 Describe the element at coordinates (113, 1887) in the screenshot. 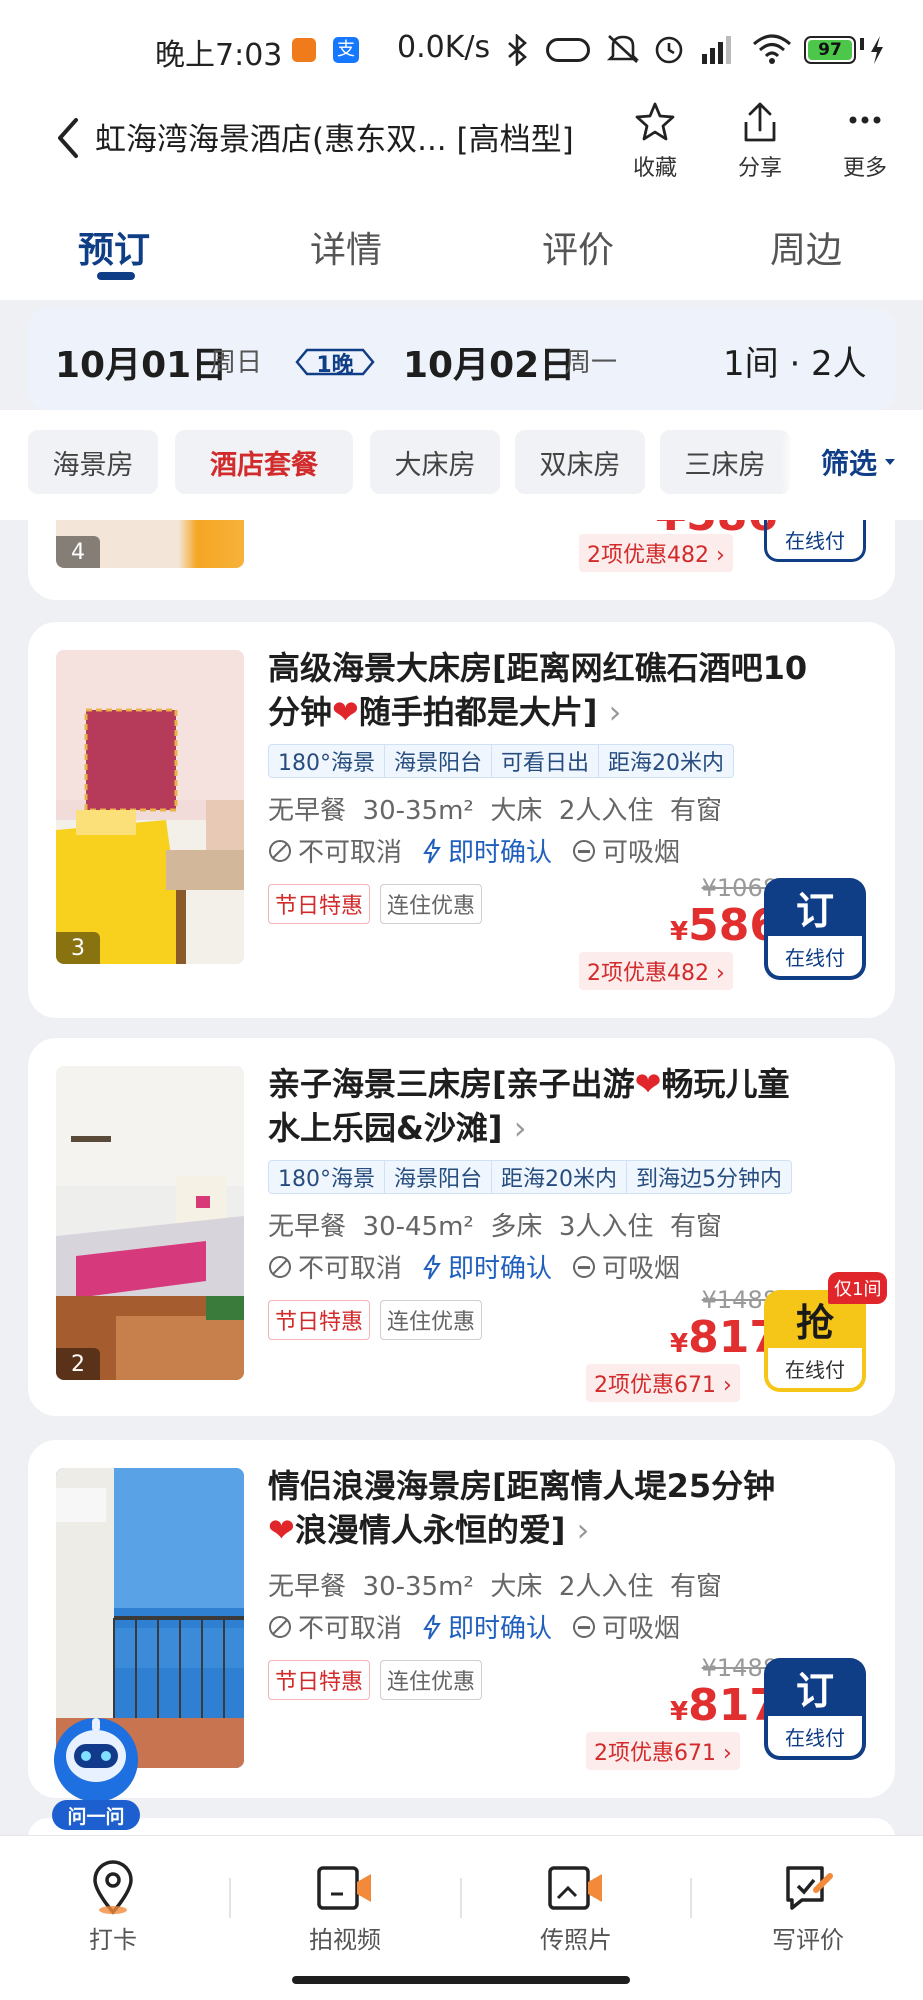

I see `location-pin-icon` at that location.